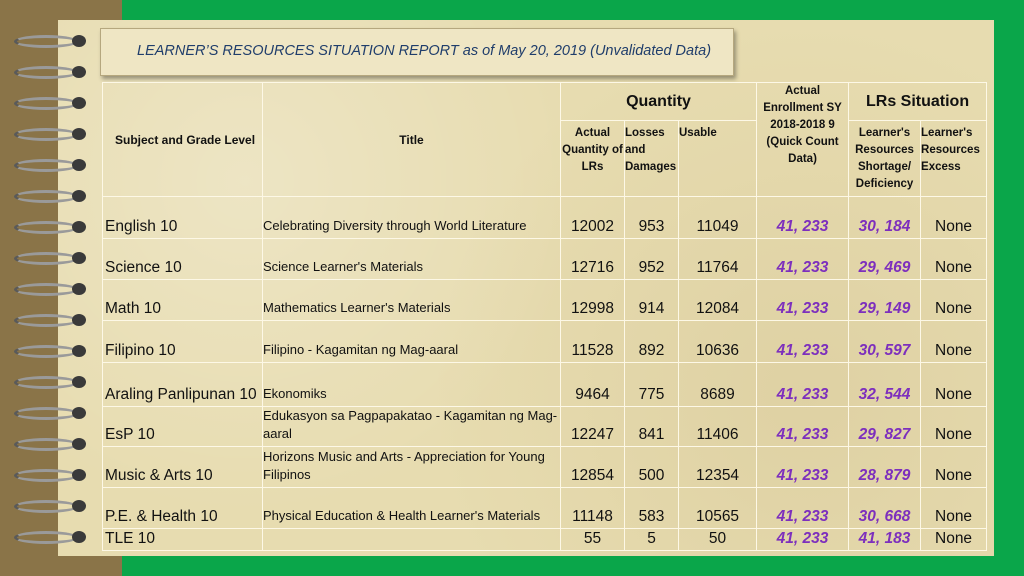  Describe the element at coordinates (592, 341) in the screenshot. I see `actual-quantity-cell: 11528` at that location.